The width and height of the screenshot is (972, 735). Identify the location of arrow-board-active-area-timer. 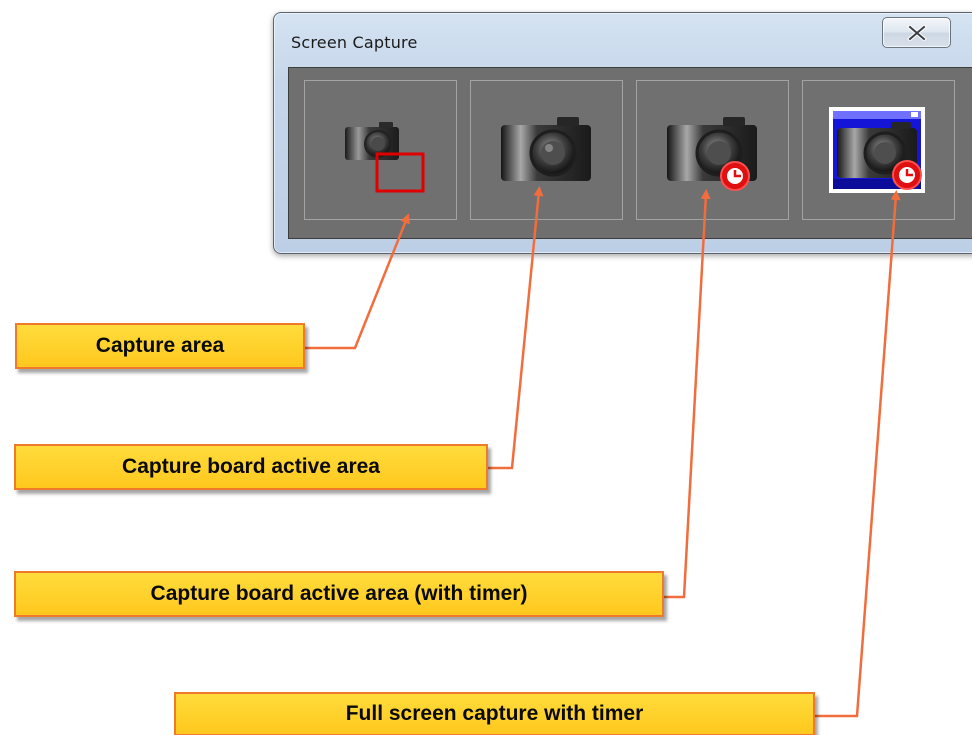
(687, 394).